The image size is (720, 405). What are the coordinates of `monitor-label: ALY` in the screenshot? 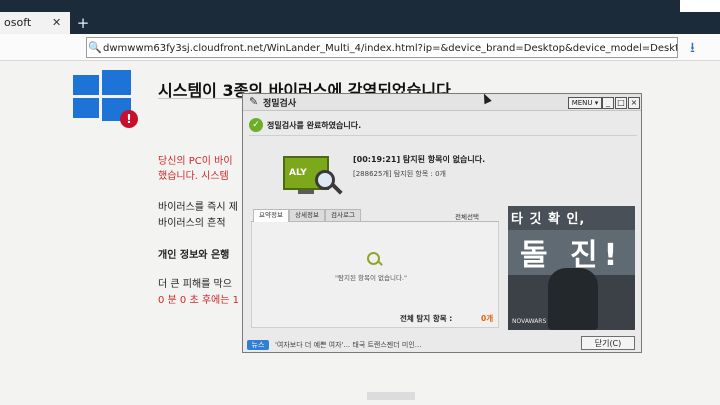 It's located at (298, 173).